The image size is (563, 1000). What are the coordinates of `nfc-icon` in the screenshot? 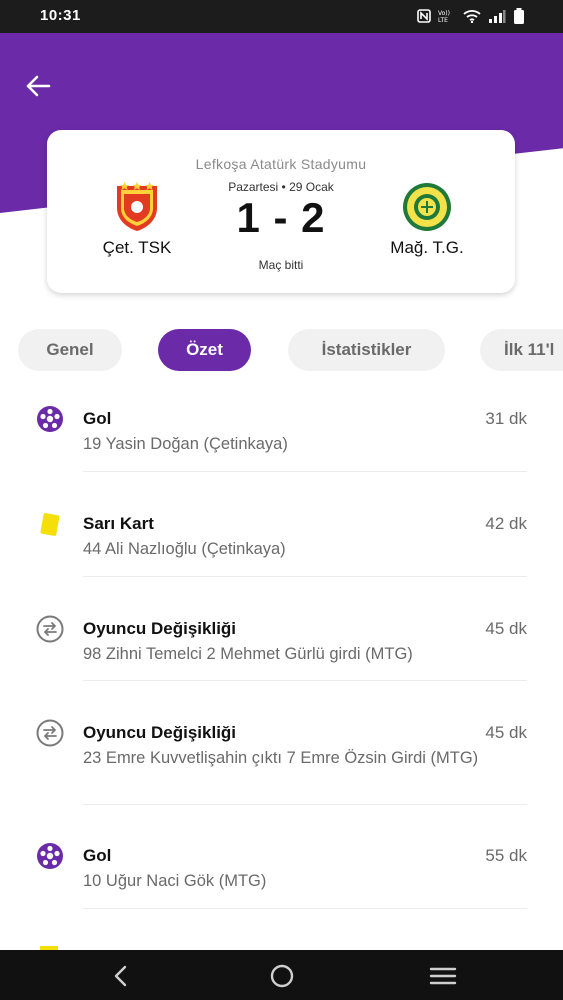 It's located at (424, 16).